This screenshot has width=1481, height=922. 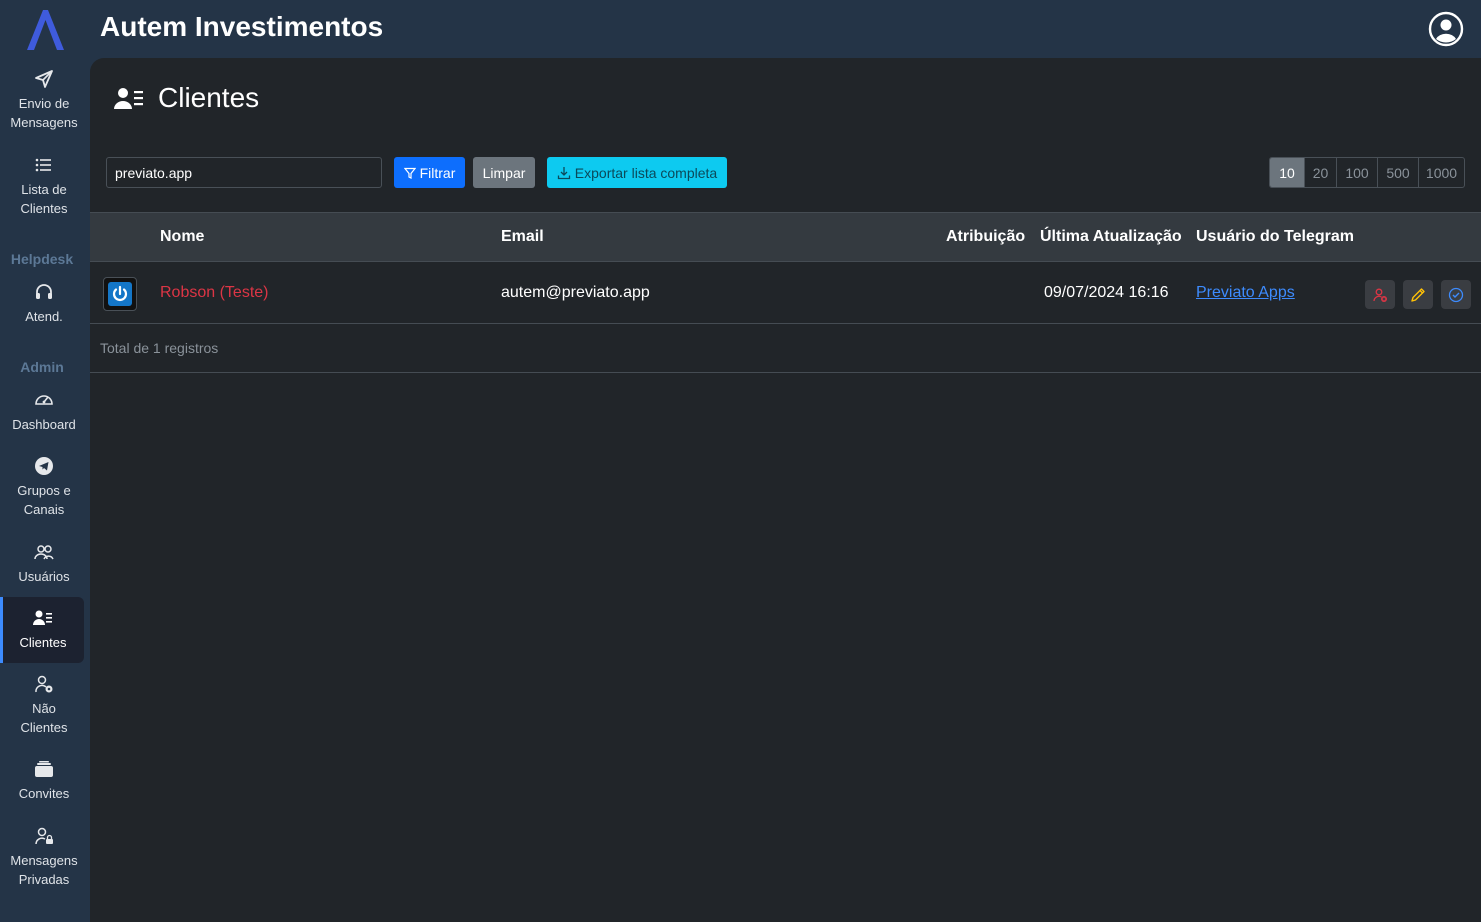 I want to click on clear-button: Limpar, so click(x=504, y=172).